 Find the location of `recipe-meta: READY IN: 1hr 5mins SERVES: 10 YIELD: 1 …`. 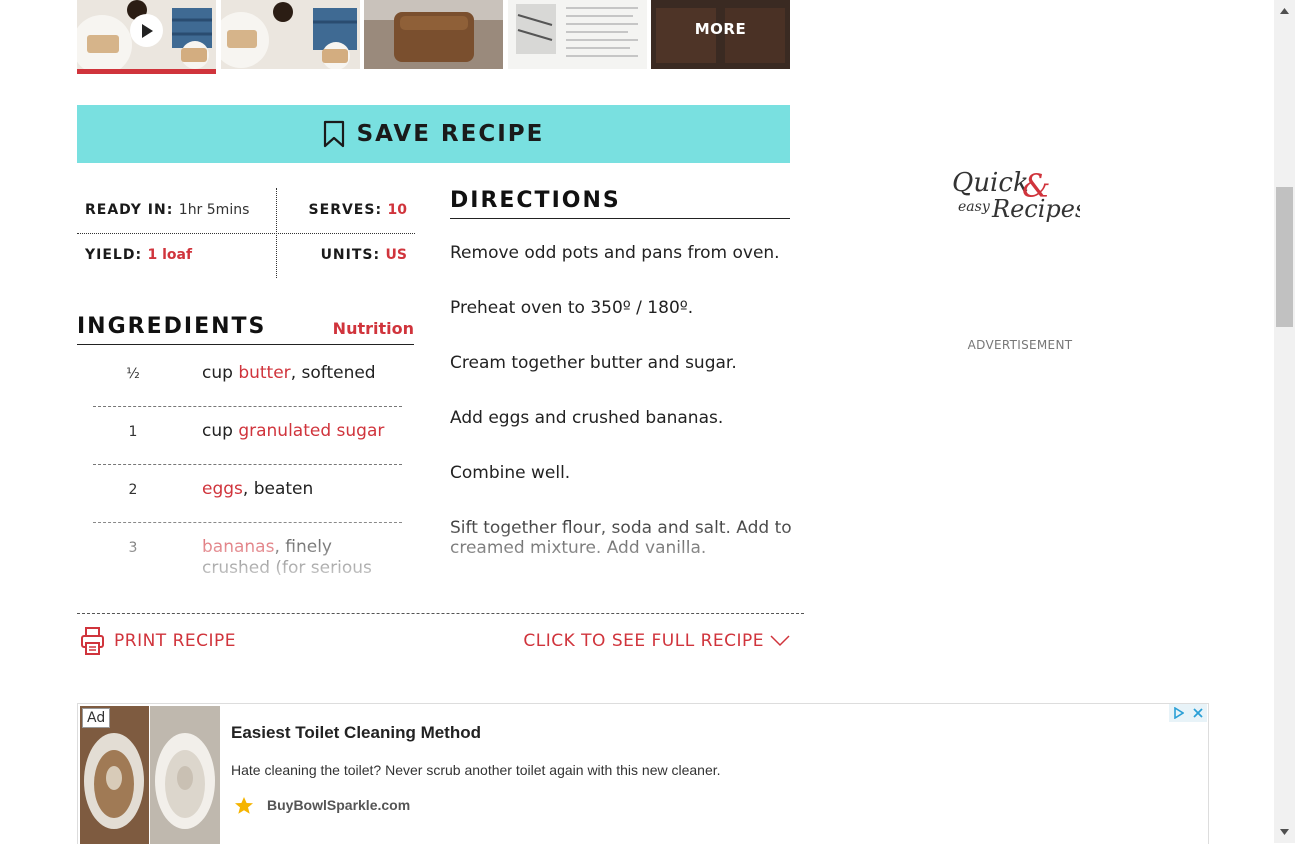

recipe-meta: READY IN: 1hr 5mins SERVES: 10 YIELD: 1 … is located at coordinates (246, 233).